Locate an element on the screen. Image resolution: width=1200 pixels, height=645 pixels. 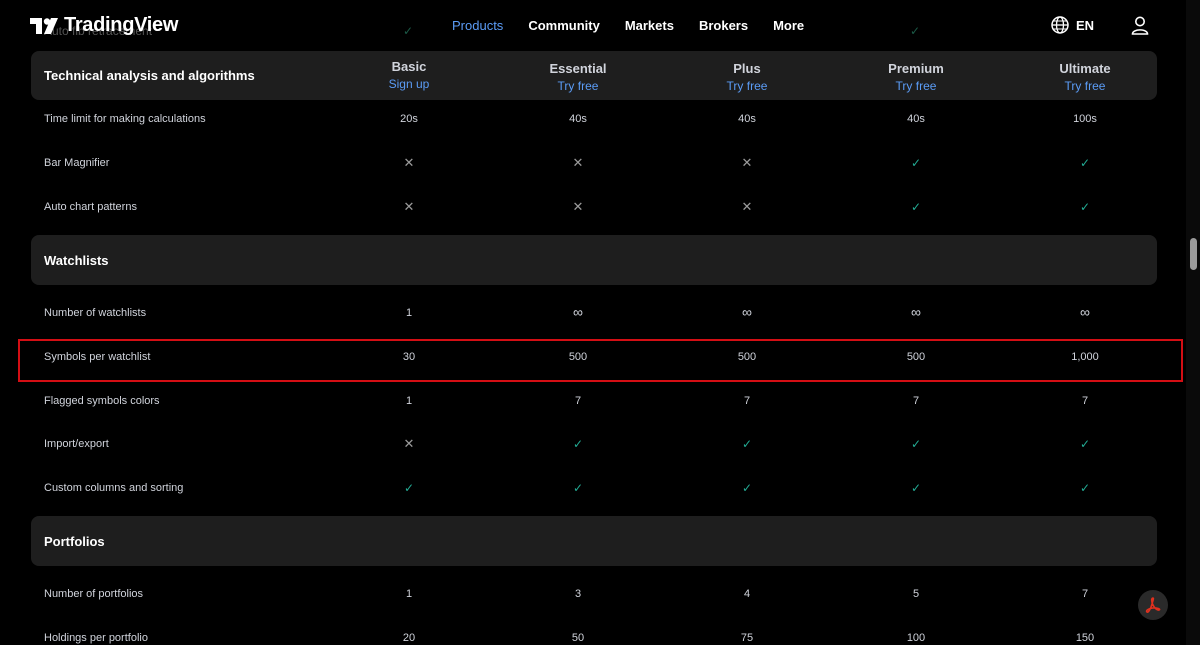
feature-value: 150 is located at coordinates (1085, 638).